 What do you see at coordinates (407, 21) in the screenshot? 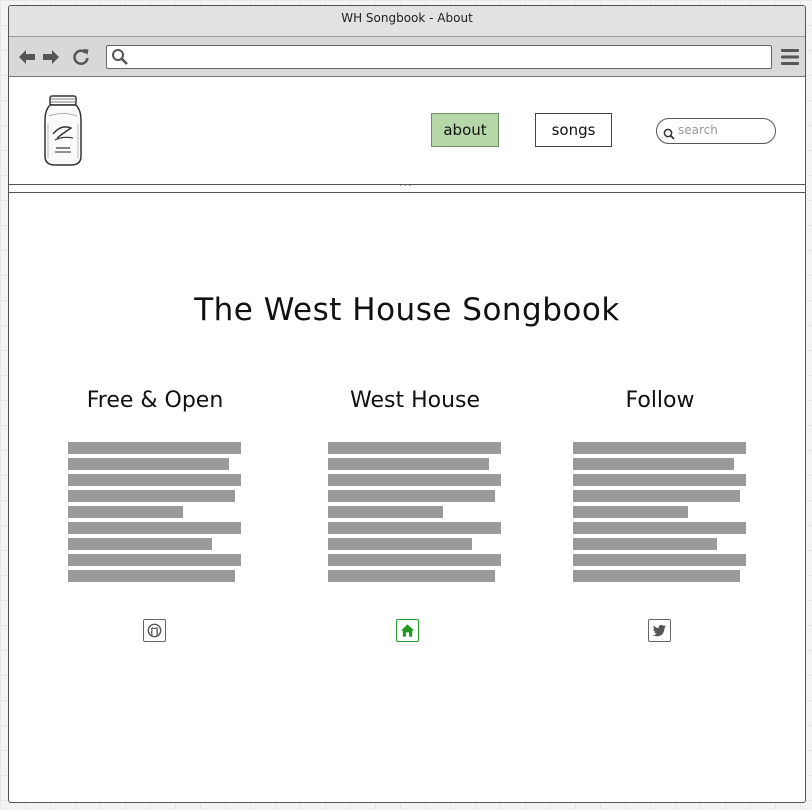
I see `window-title: WH Songbook - About` at bounding box center [407, 21].